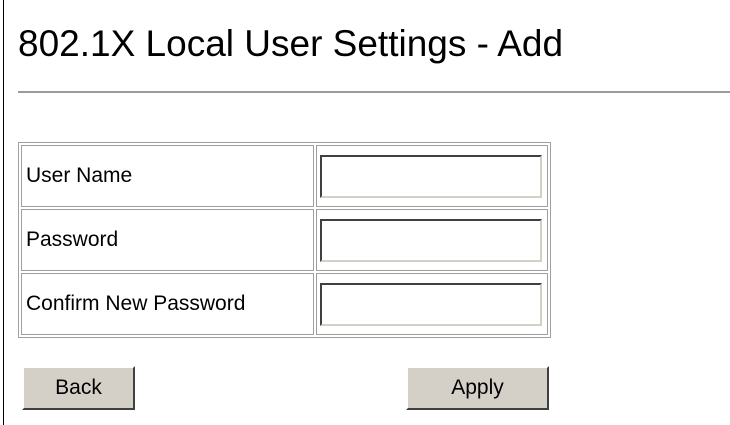 The width and height of the screenshot is (730, 425). I want to click on confirm-password-cell, so click(432, 304).